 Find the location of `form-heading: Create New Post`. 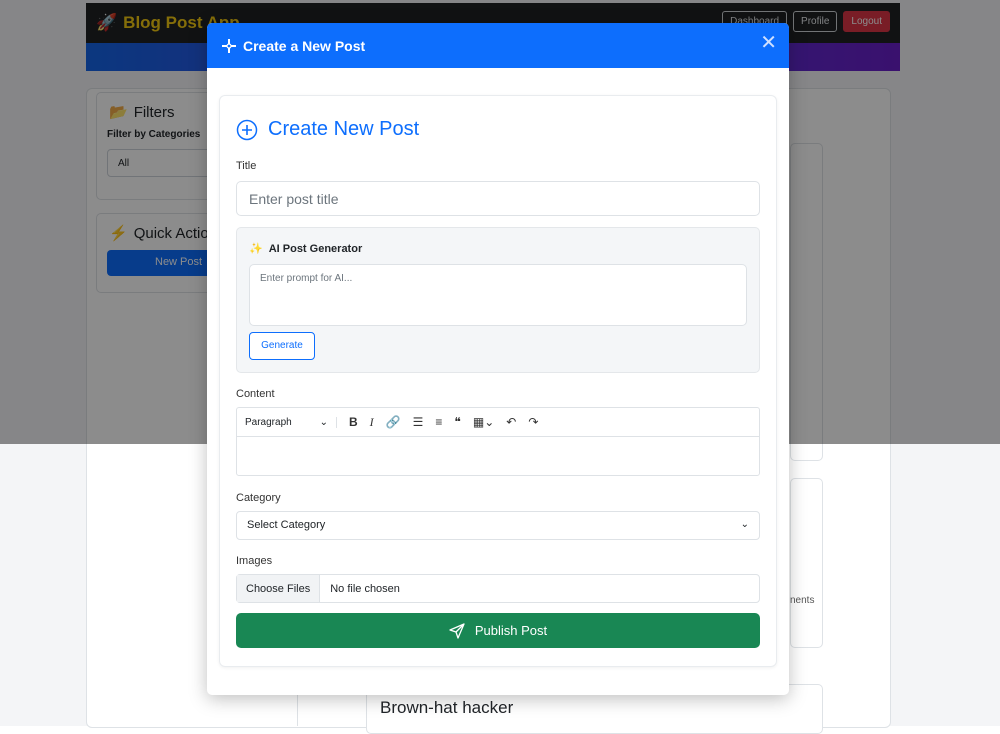

form-heading: Create New Post is located at coordinates (327, 129).